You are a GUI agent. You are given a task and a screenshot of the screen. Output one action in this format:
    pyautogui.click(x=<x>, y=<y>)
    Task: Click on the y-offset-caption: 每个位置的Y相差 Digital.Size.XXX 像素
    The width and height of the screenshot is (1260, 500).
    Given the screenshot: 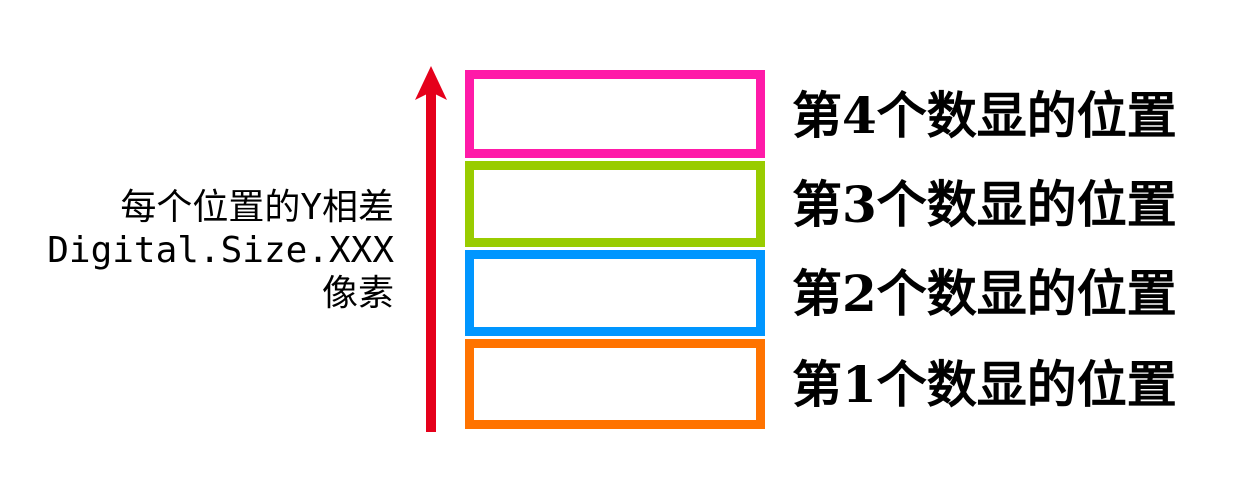 What is the action you would take?
    pyautogui.click(x=220, y=250)
    